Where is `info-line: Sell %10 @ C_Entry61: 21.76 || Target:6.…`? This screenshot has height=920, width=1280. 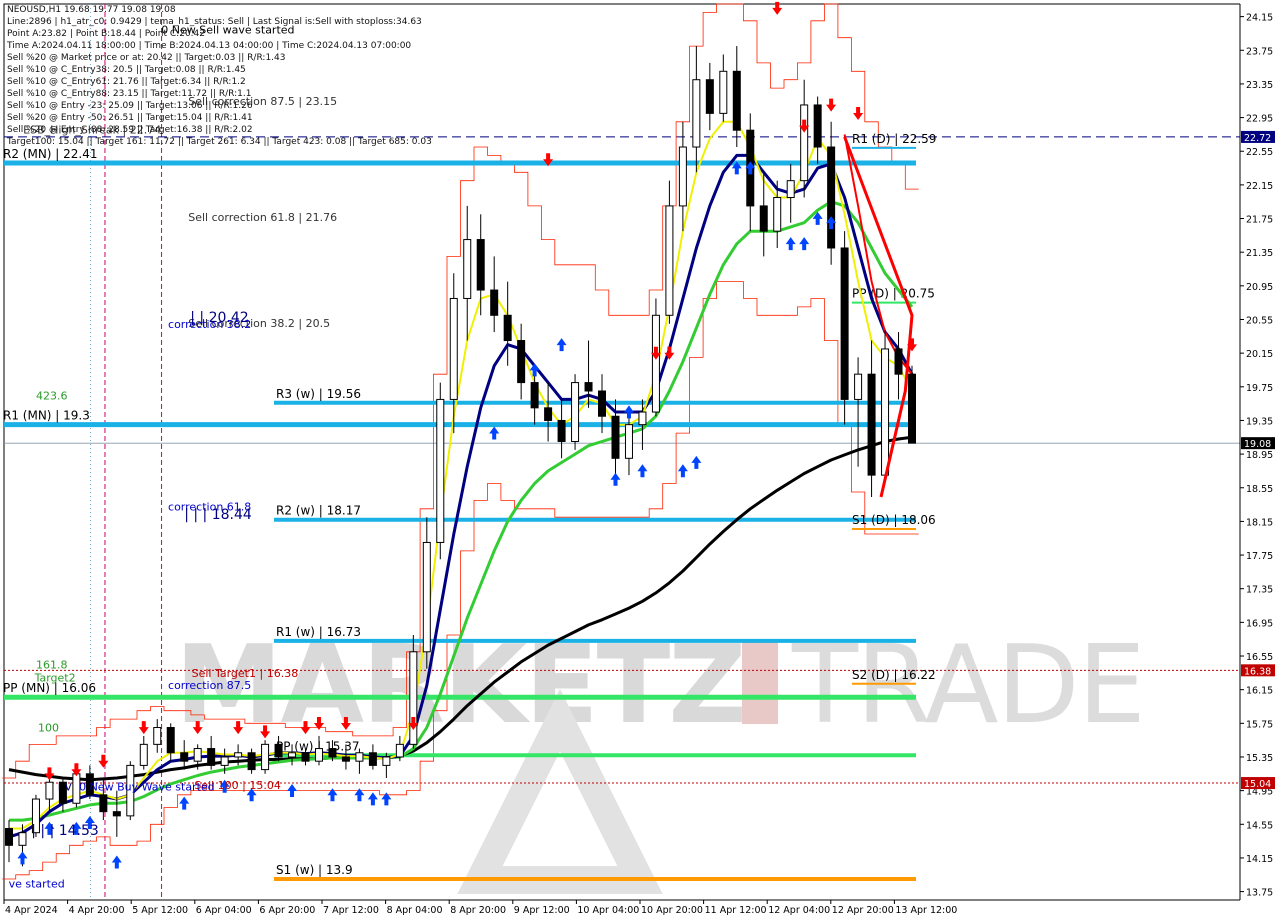 info-line: Sell %10 @ C_Entry61: 21.76 || Target:6.… is located at coordinates (126, 82).